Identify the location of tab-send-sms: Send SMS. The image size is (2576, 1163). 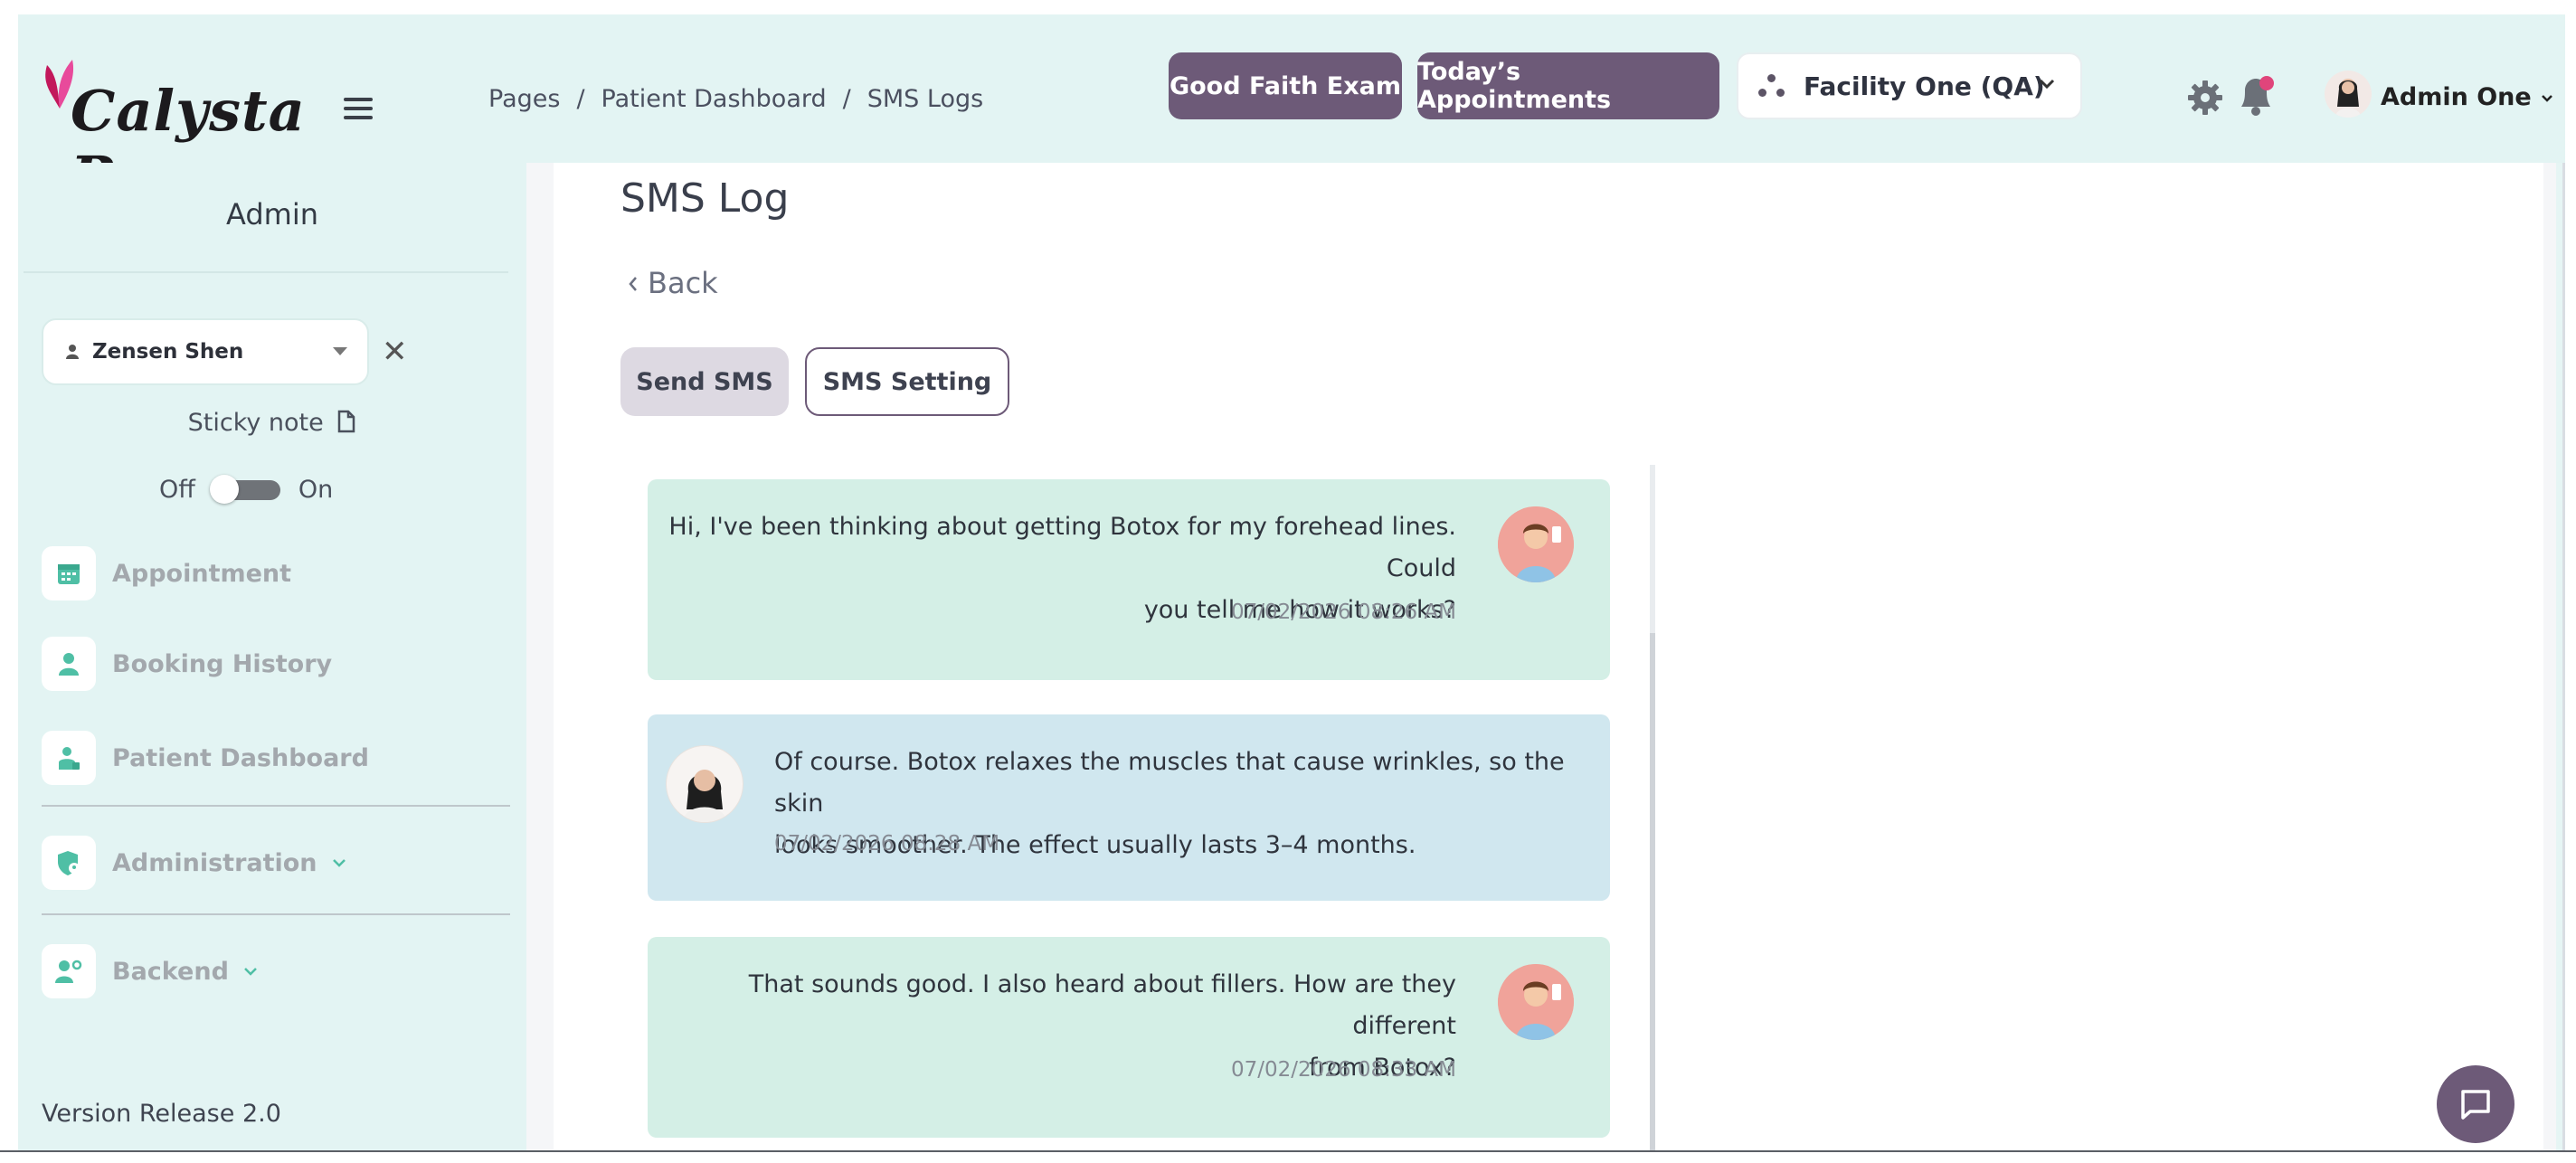
(704, 381).